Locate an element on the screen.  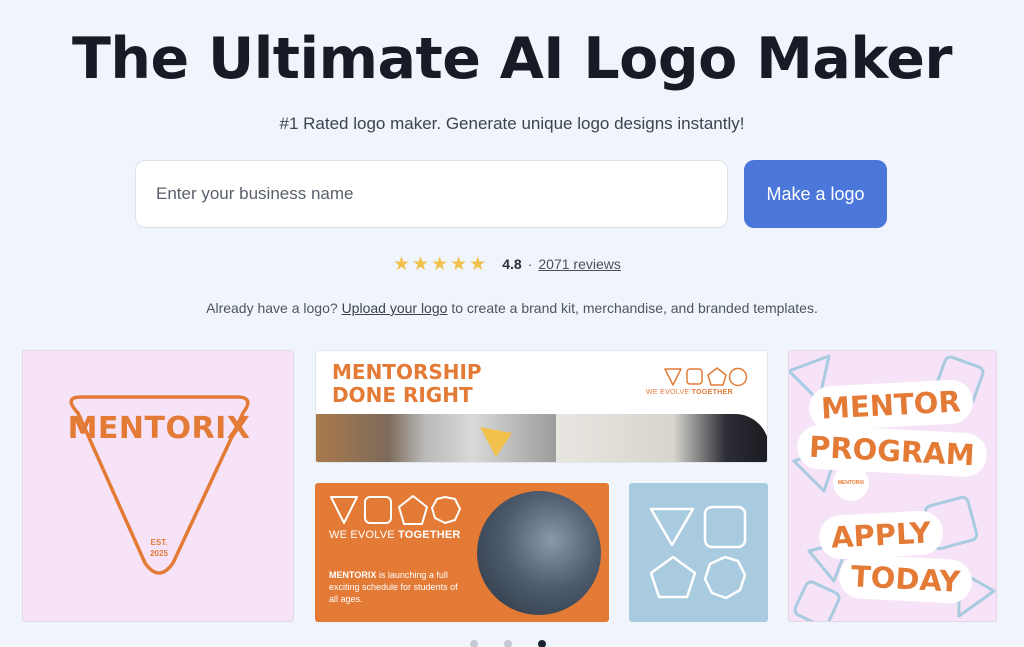
badge-label: MENTORIX is located at coordinates (851, 483).